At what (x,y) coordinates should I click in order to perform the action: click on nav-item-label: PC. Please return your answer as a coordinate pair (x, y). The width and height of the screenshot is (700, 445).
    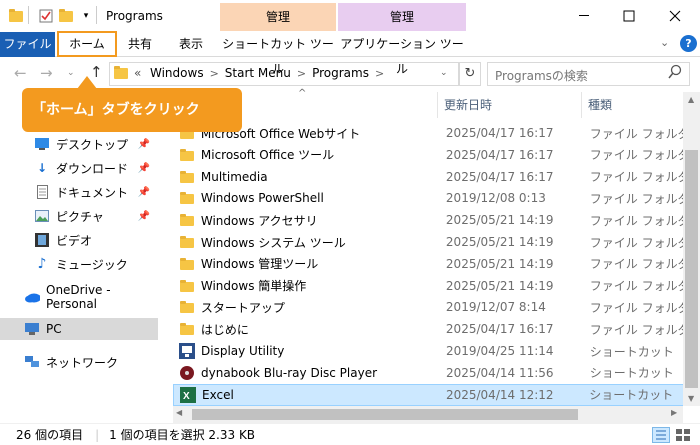
    Looking at the image, I should click on (54, 329).